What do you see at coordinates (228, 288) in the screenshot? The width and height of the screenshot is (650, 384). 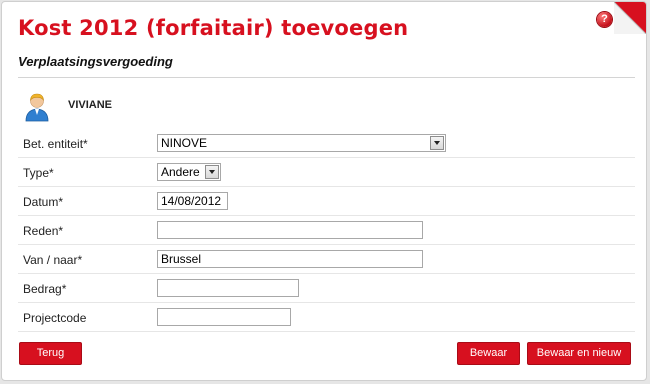 I see `amount-field` at bounding box center [228, 288].